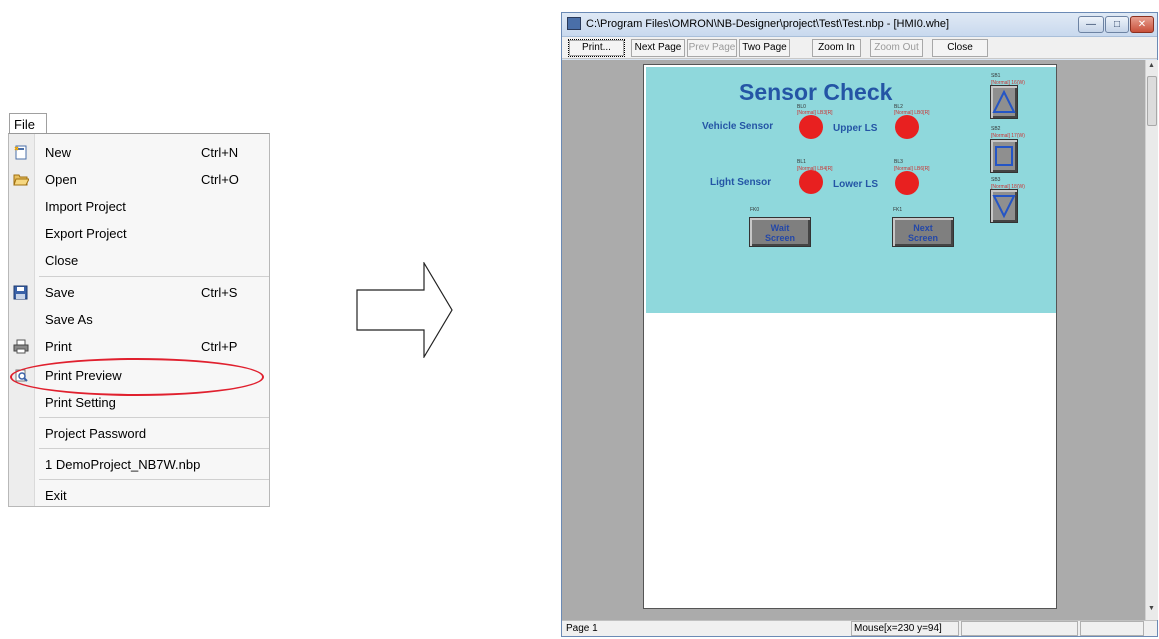 This screenshot has height=639, width=1159. I want to click on menu-label: Export Project, so click(86, 233).